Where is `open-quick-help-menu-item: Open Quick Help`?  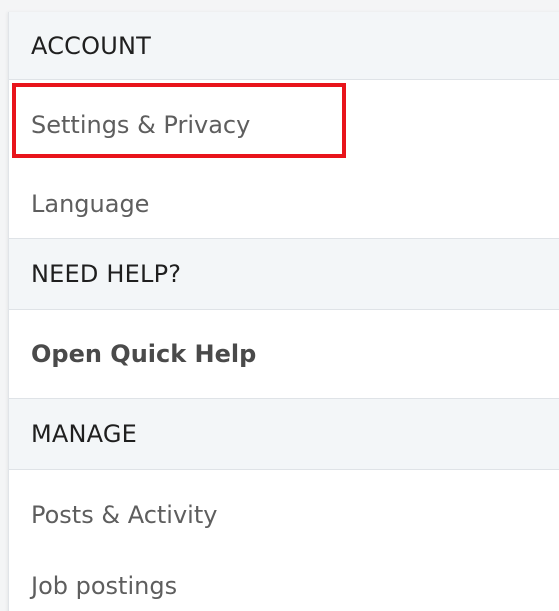
open-quick-help-menu-item: Open Quick Help is located at coordinates (284, 354).